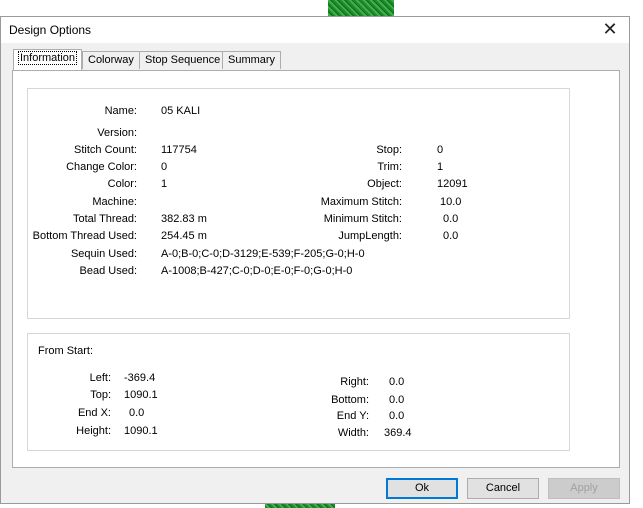  Describe the element at coordinates (50, 30) in the screenshot. I see `dialog-title: Design Options` at that location.